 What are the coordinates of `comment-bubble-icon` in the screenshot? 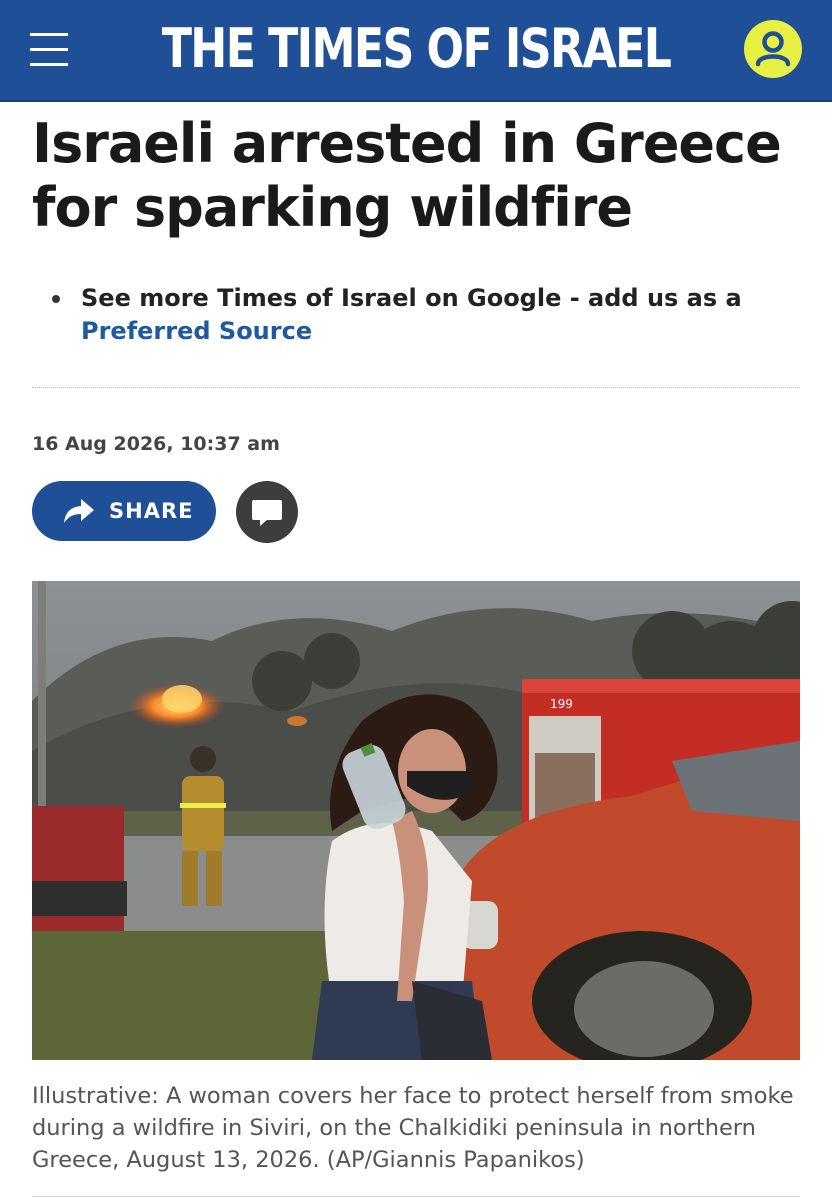 It's located at (267, 513).